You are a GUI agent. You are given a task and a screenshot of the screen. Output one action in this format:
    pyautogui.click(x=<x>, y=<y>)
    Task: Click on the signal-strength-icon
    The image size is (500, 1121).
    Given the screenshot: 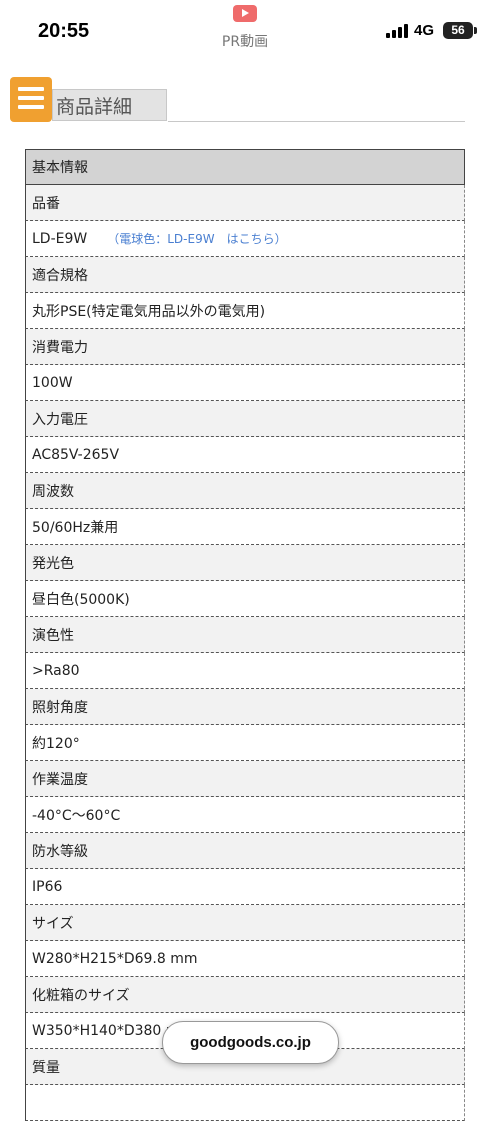 What is the action you would take?
    pyautogui.click(x=398, y=31)
    